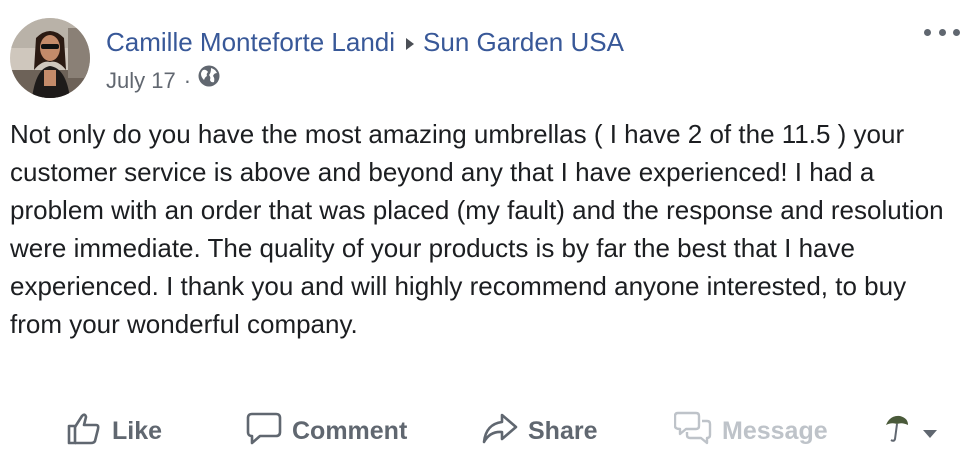 This screenshot has width=976, height=468. I want to click on post-meta: July 17 ·, so click(163, 80).